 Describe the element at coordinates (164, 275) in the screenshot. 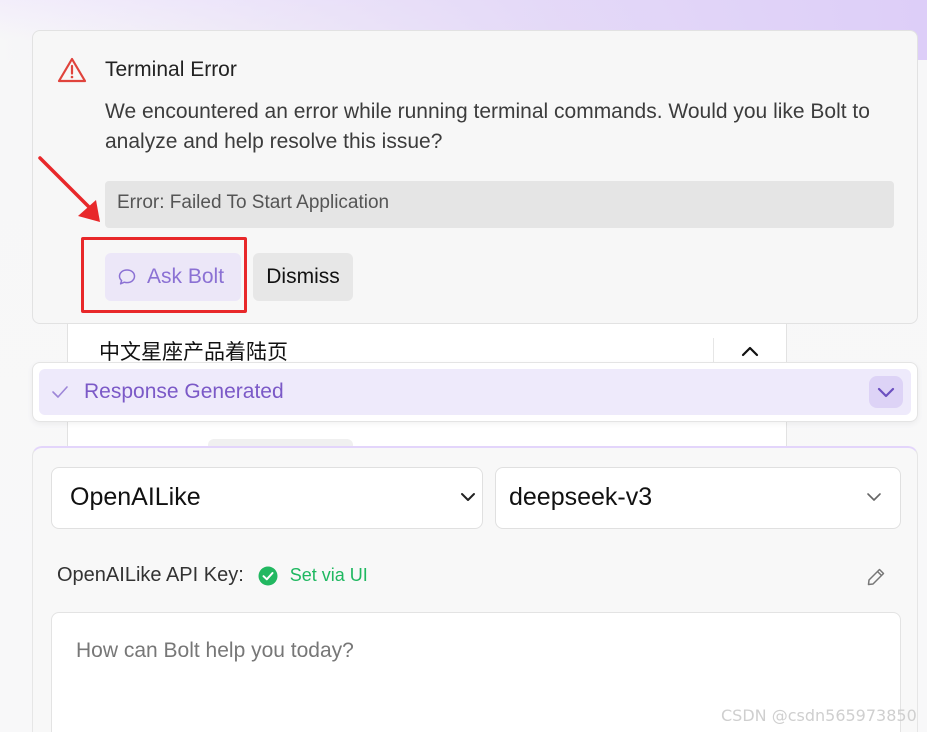

I see `annotation-highlight-box` at that location.